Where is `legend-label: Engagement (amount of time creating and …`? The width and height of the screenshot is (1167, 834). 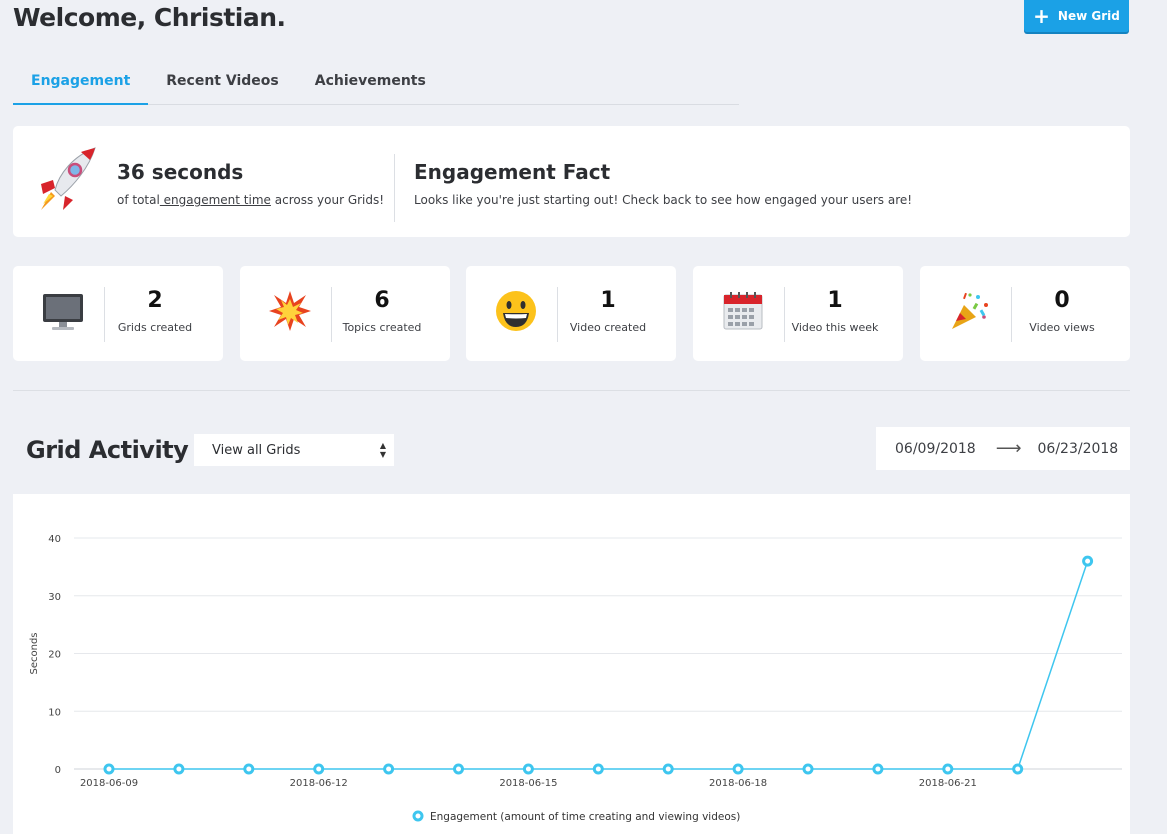
legend-label: Engagement (amount of time creating and … is located at coordinates (585, 817).